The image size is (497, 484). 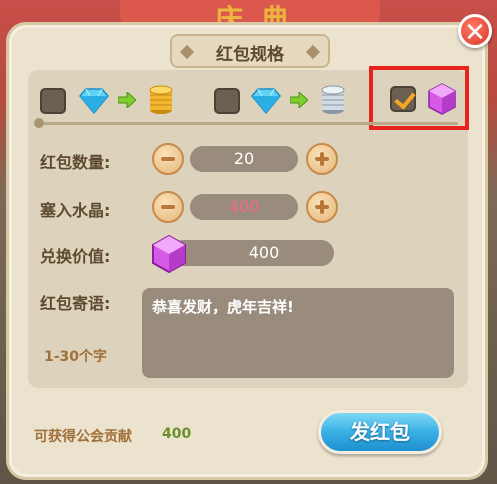 What do you see at coordinates (75, 303) in the screenshot?
I see `message-label: 红包寄语:` at bounding box center [75, 303].